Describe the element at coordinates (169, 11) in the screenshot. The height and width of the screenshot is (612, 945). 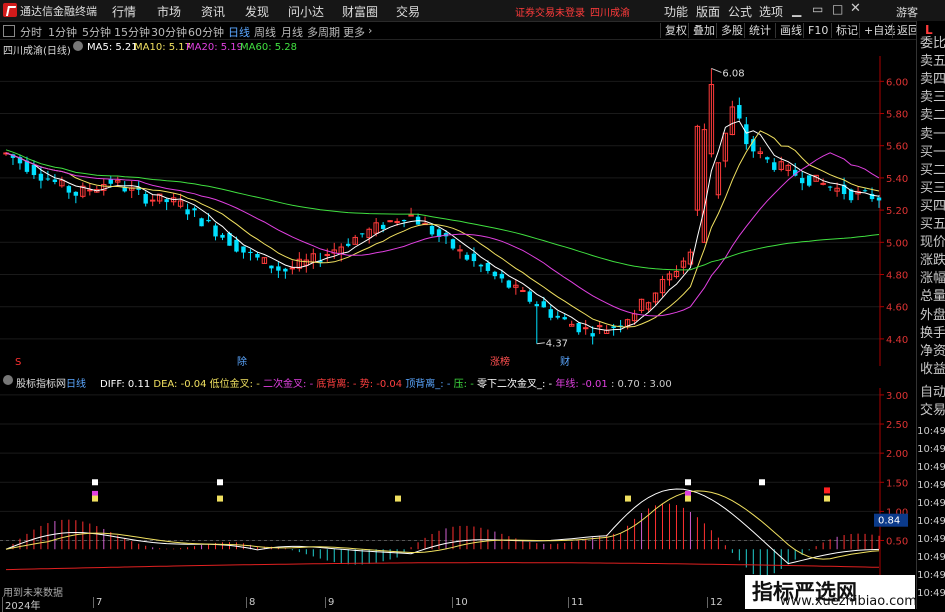
I see `menu-market: 市场` at that location.